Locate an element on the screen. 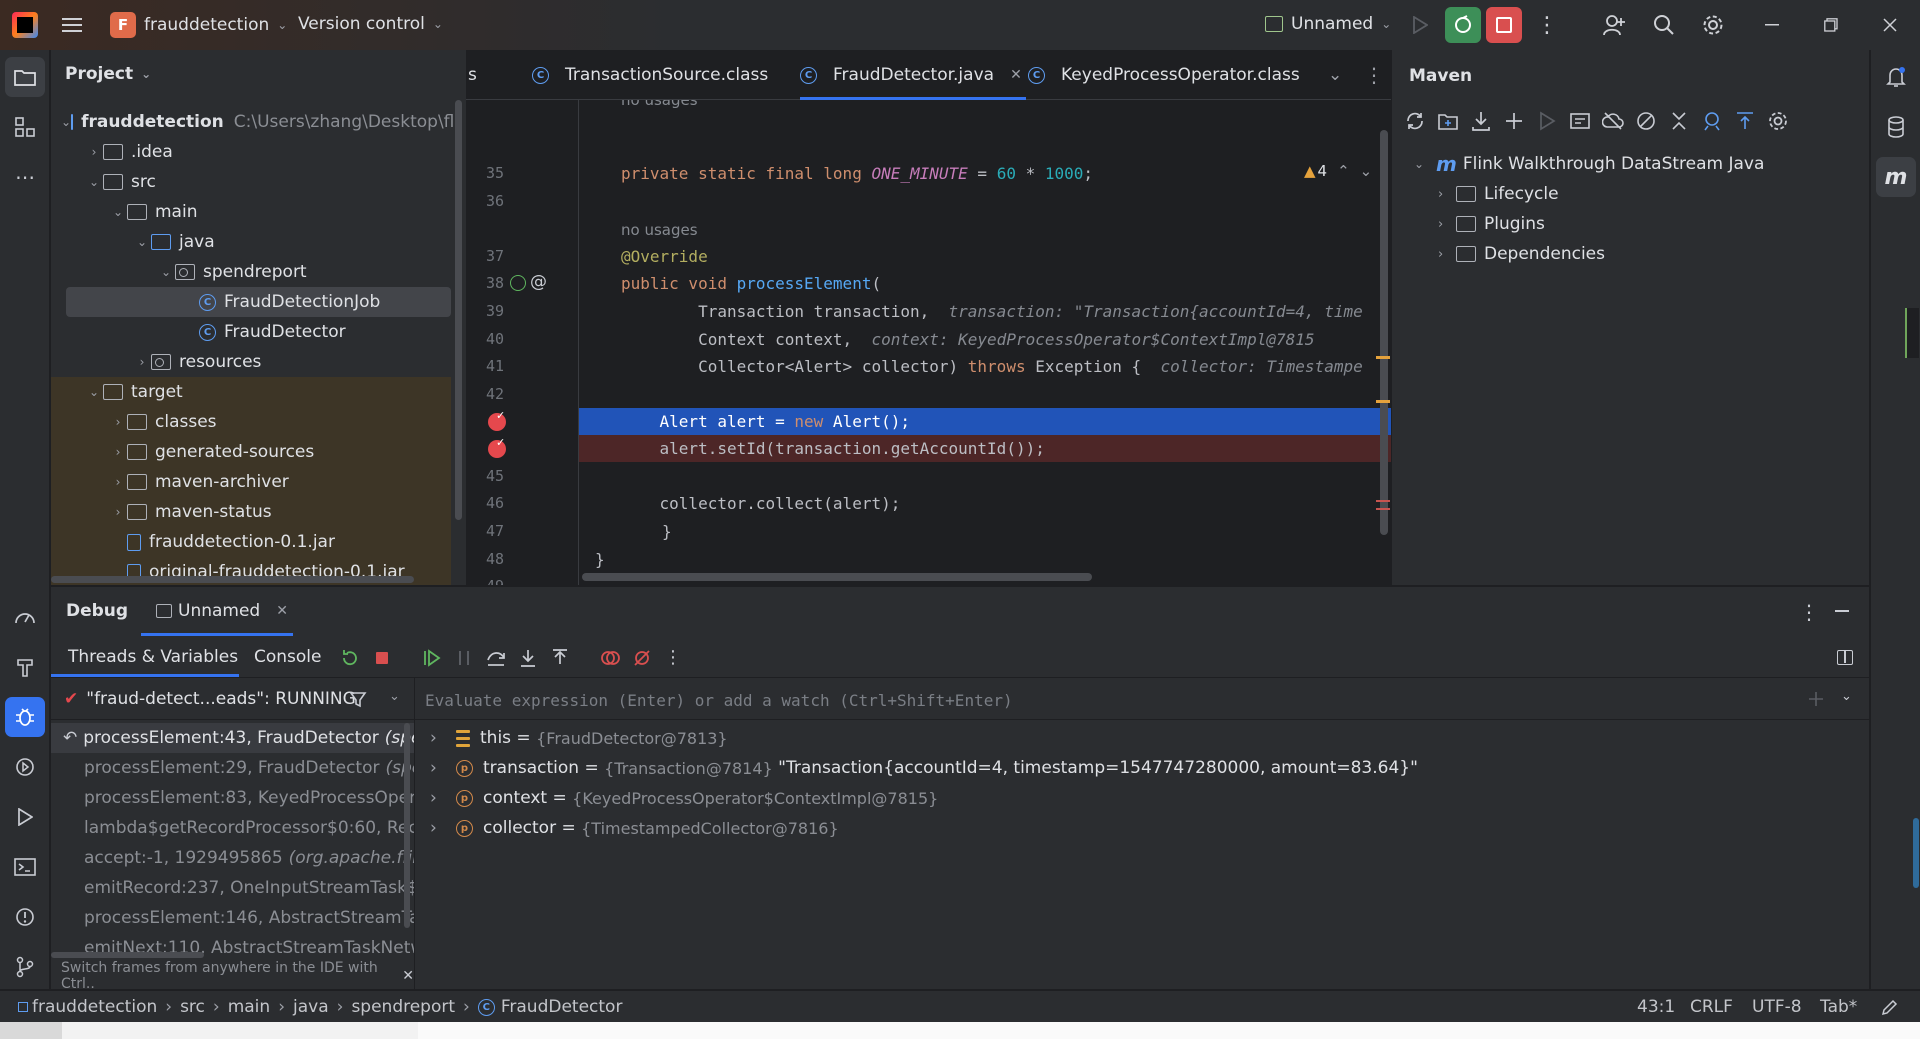  watch-dropdown-icon: ⌄ is located at coordinates (1846, 696).